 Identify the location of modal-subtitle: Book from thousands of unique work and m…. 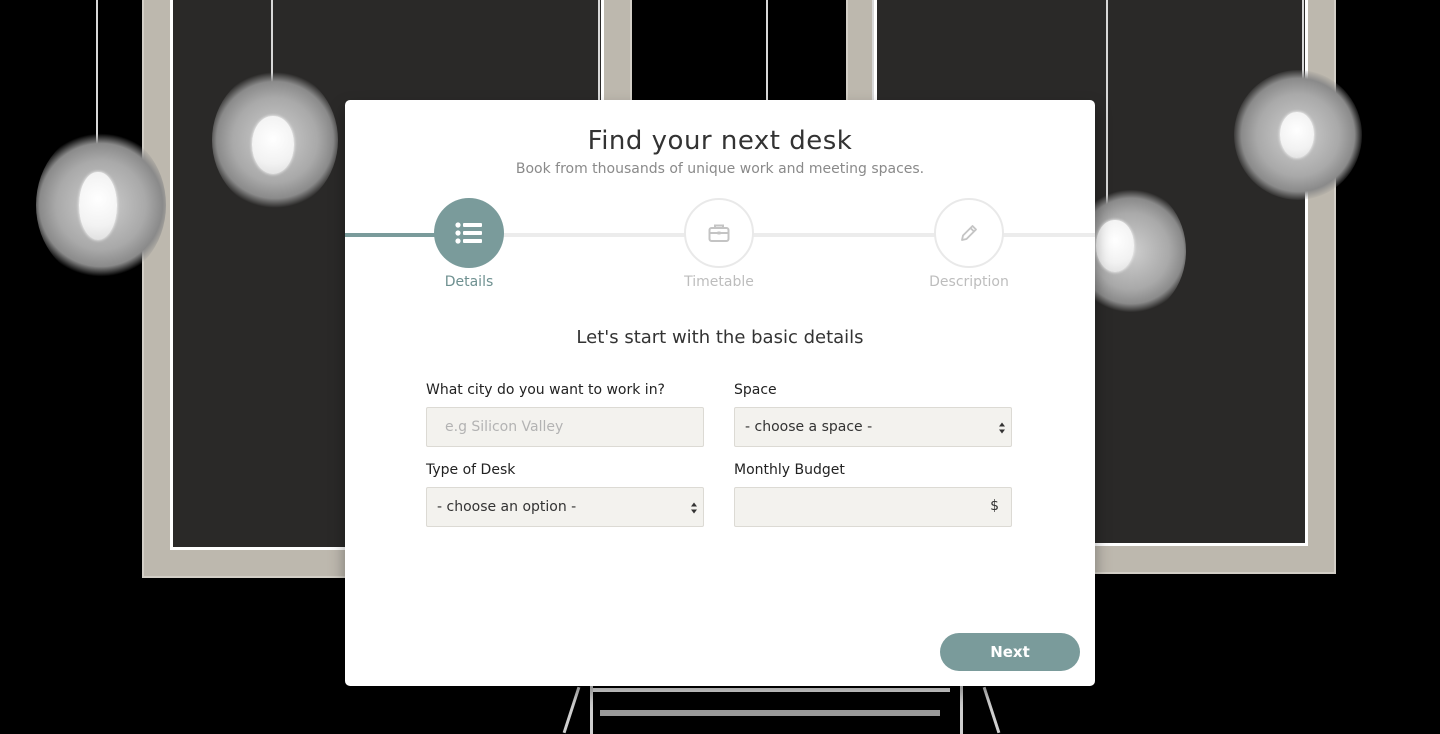
(720, 169).